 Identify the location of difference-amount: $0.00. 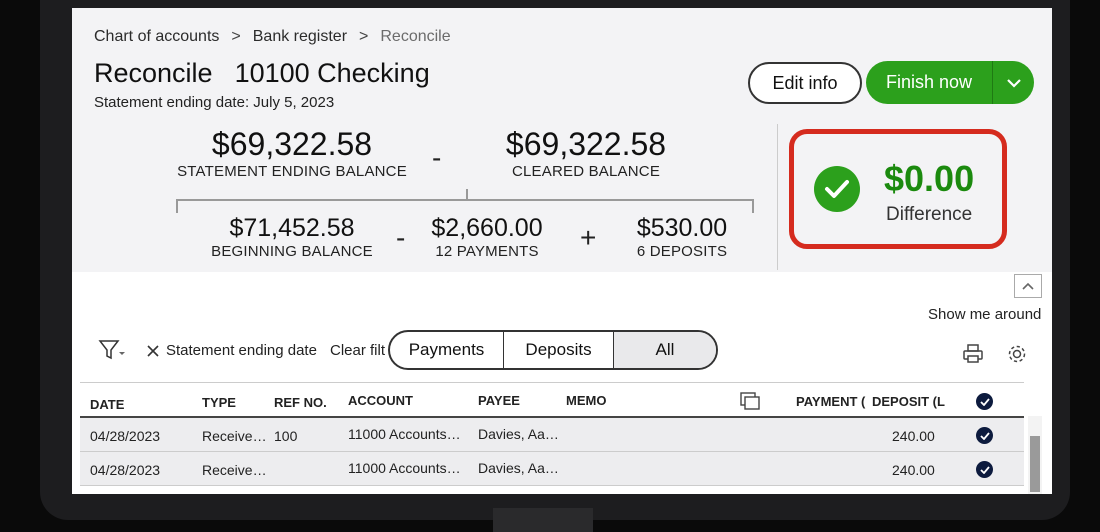
(929, 178).